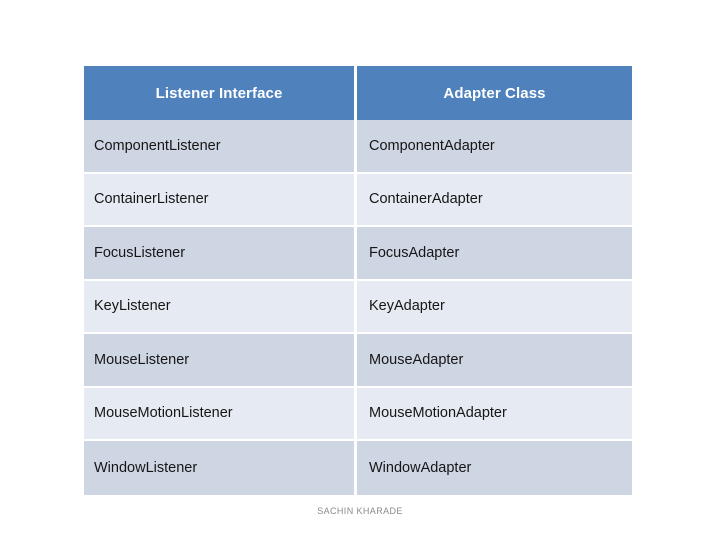 The width and height of the screenshot is (720, 540). Describe the element at coordinates (360, 511) in the screenshot. I see `footer-credit: SACHIN KHARADE` at that location.